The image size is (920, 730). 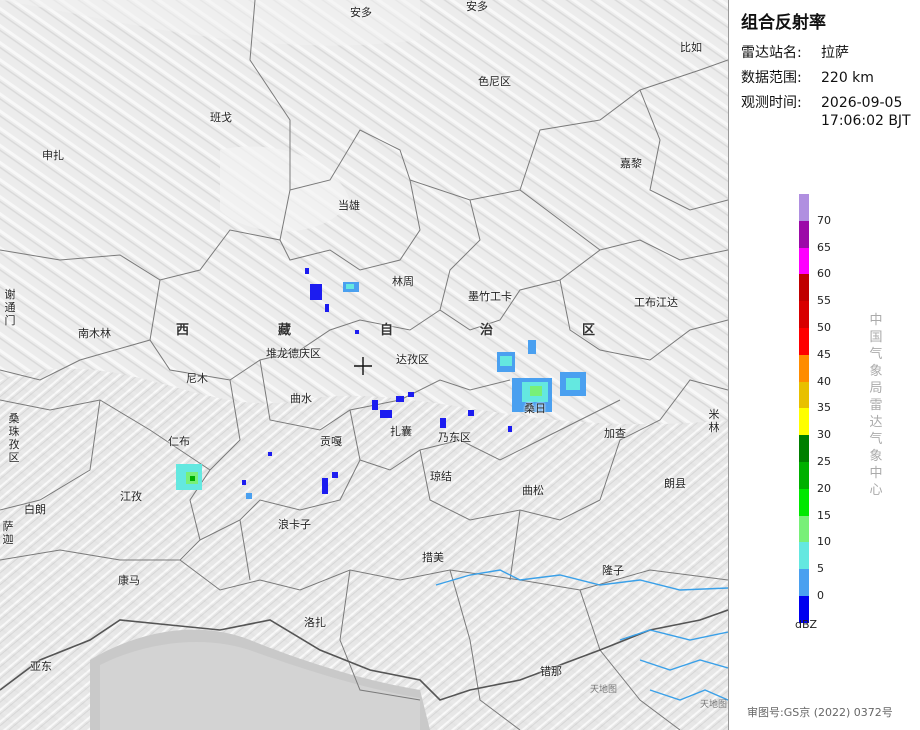 What do you see at coordinates (387, 330) in the screenshot?
I see `region-name-char: 自` at bounding box center [387, 330].